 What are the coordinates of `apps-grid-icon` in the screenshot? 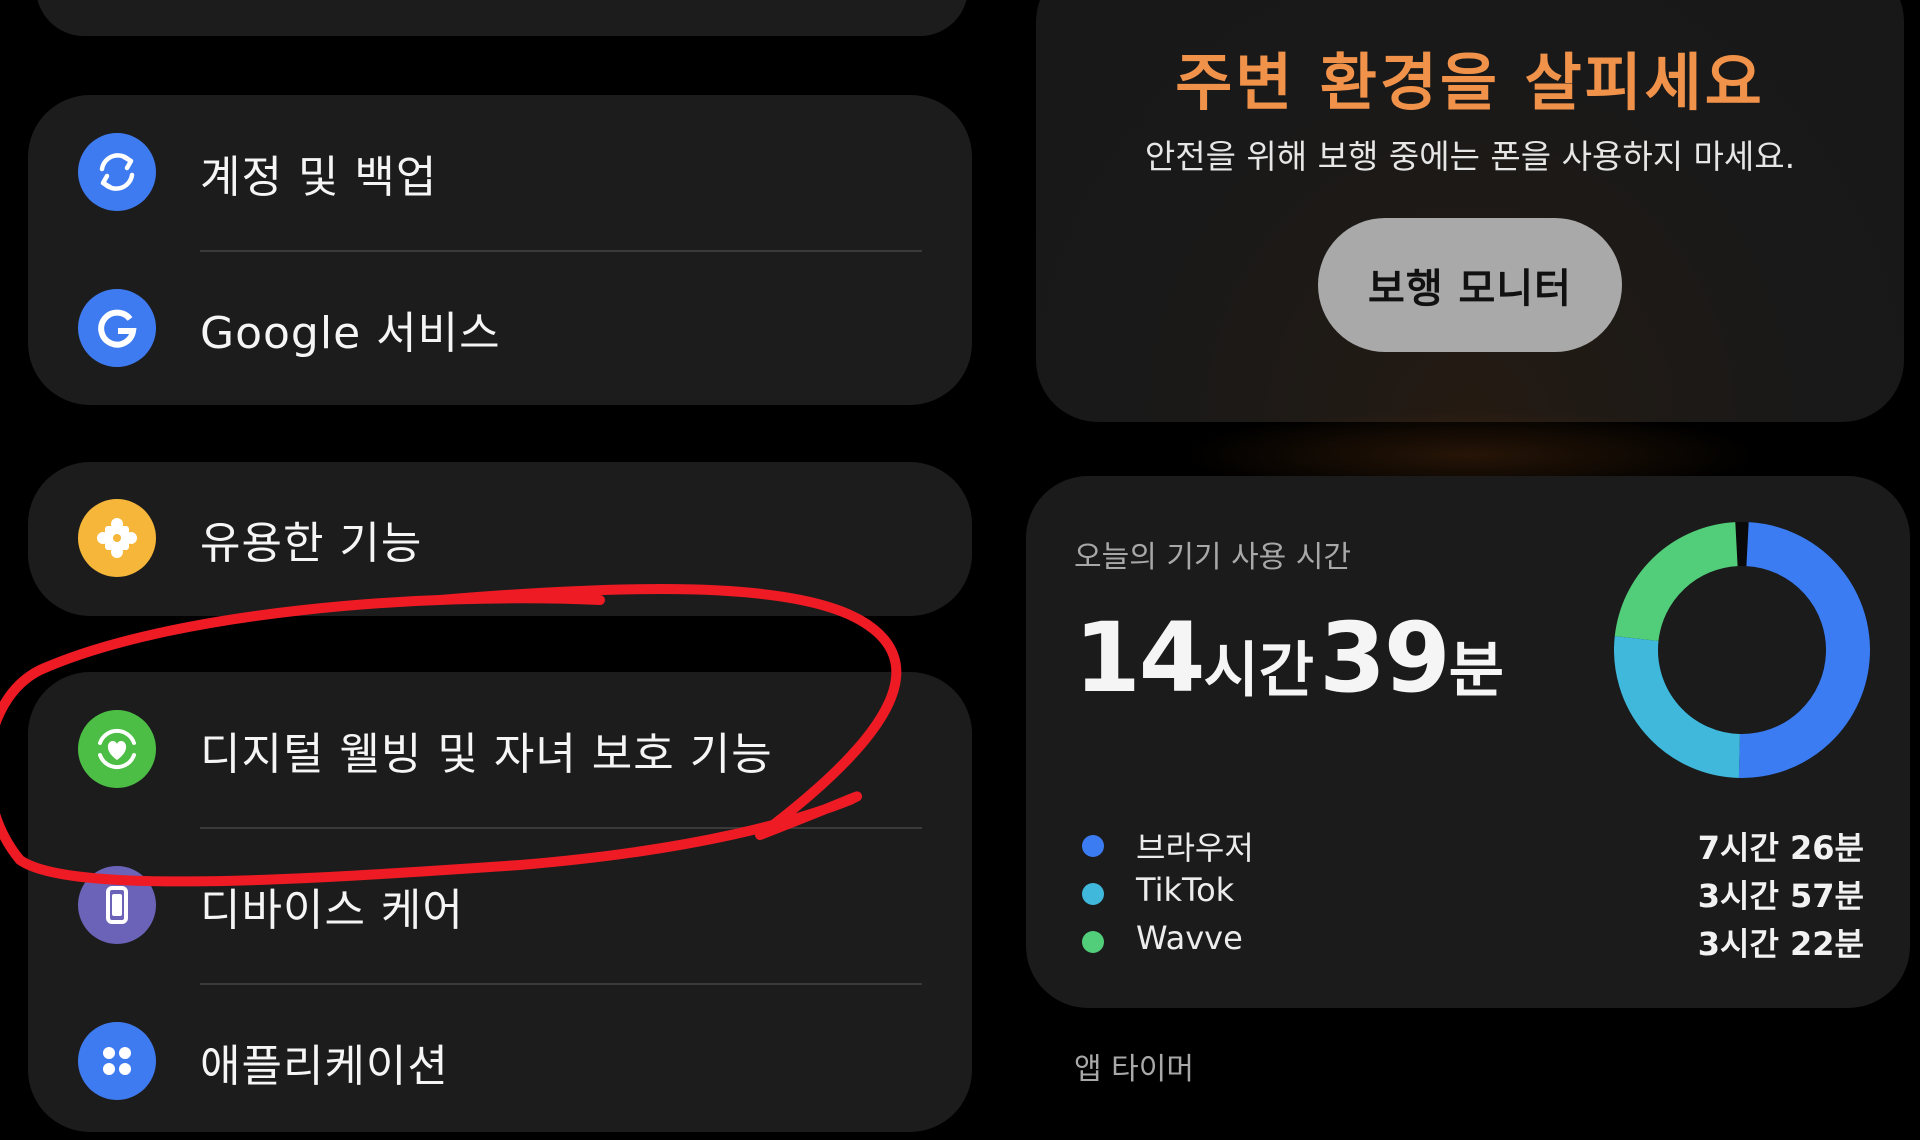 It's located at (117, 1061).